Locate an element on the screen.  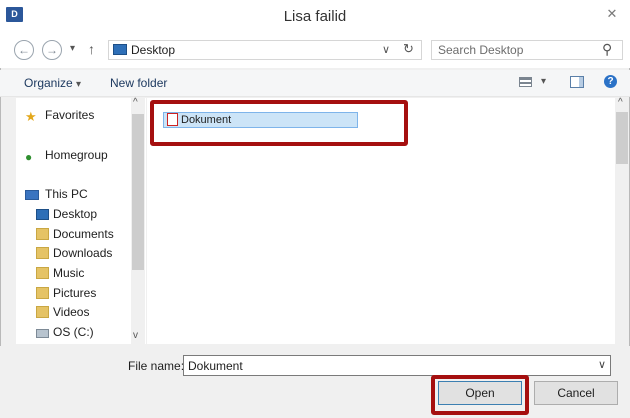
file-name-label: File name: is located at coordinates (156, 366).